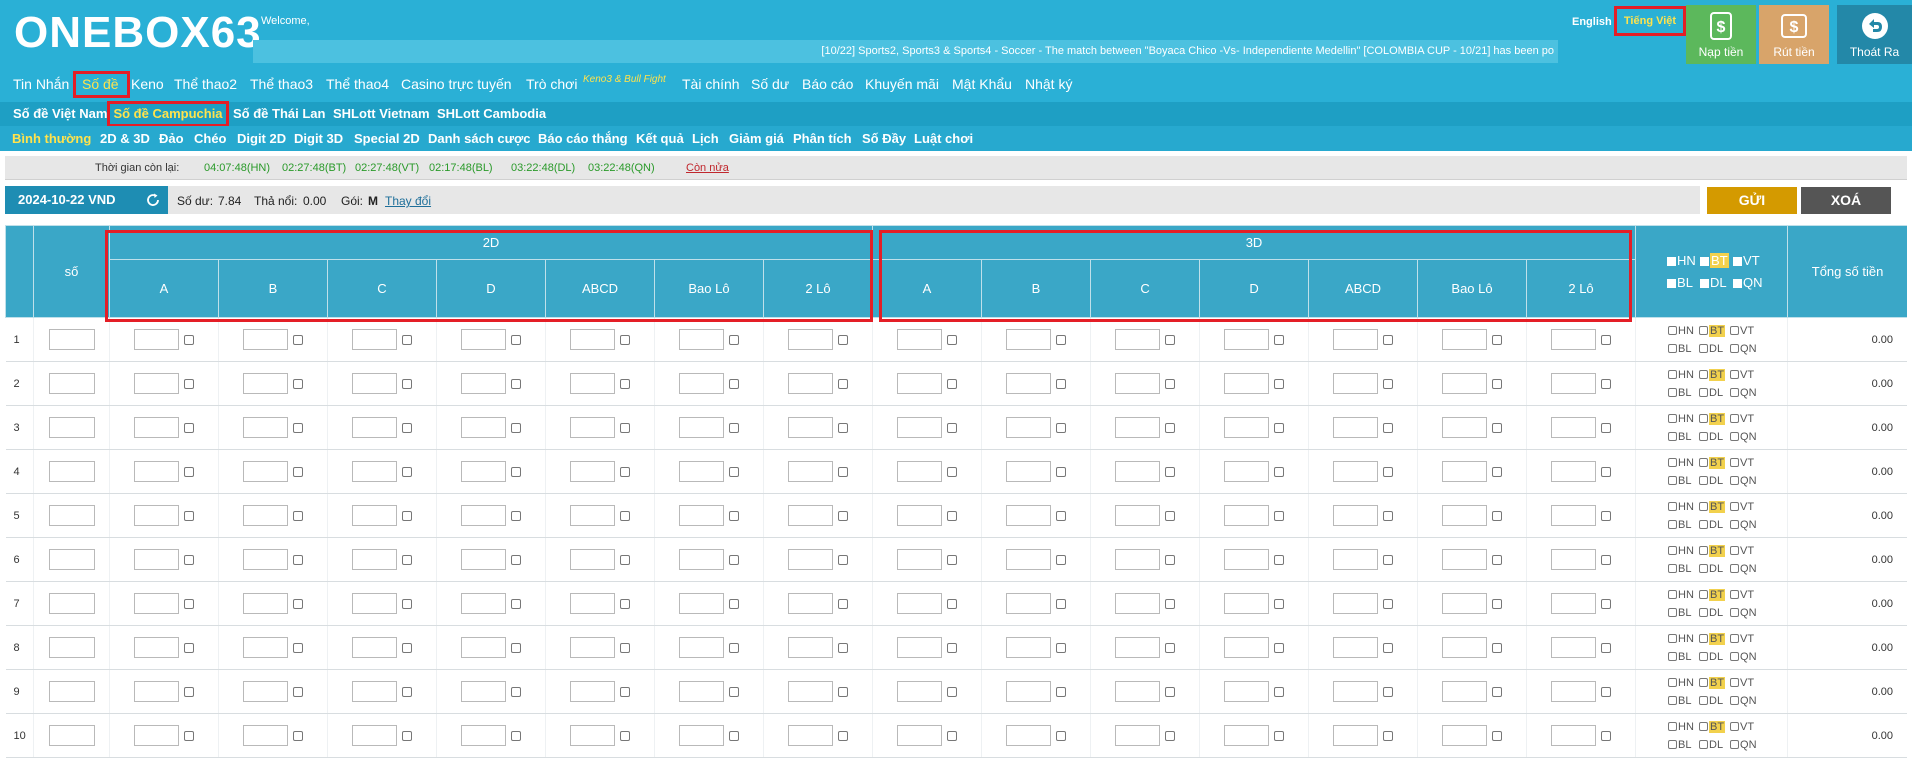 This screenshot has height=761, width=1912. Describe the element at coordinates (71, 339) in the screenshot. I see `number-input` at that location.